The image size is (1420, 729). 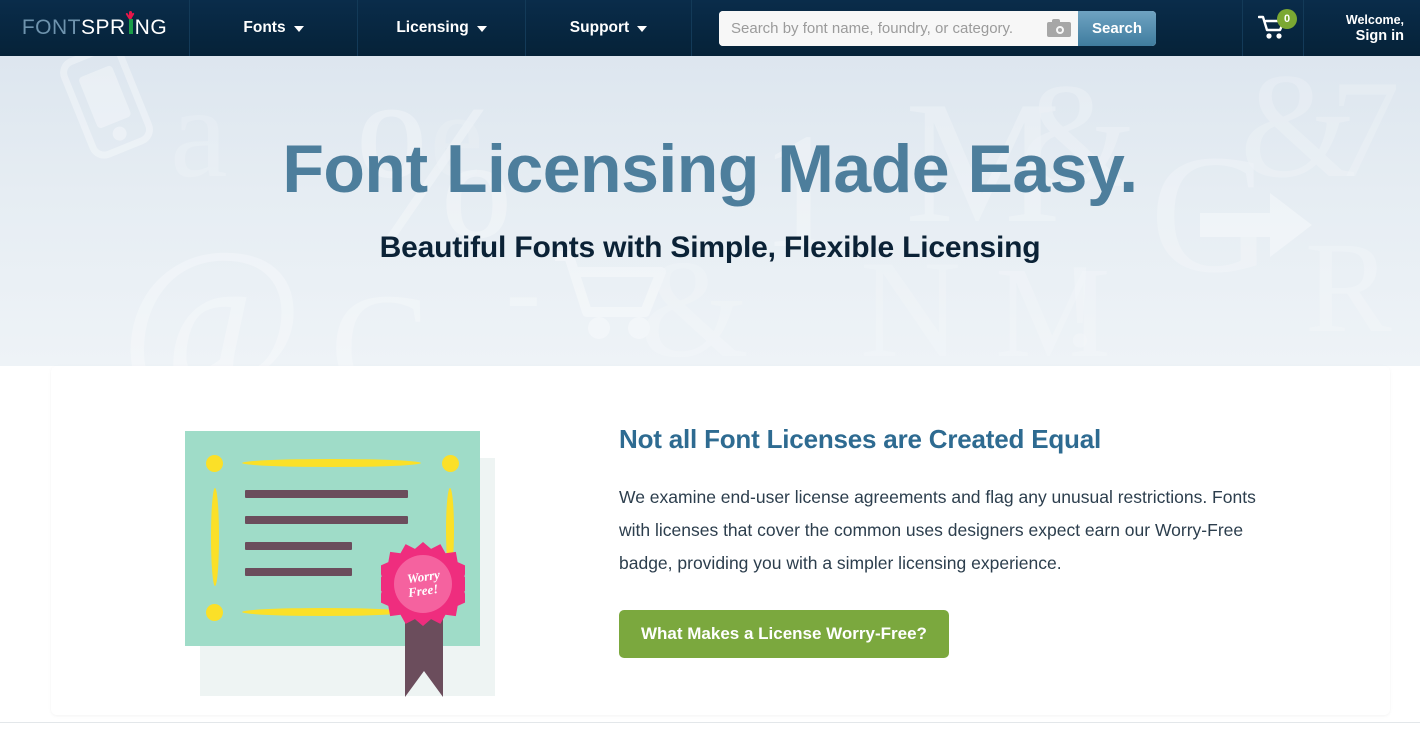 I want to click on signin-label: Sign in, so click(x=1379, y=35).